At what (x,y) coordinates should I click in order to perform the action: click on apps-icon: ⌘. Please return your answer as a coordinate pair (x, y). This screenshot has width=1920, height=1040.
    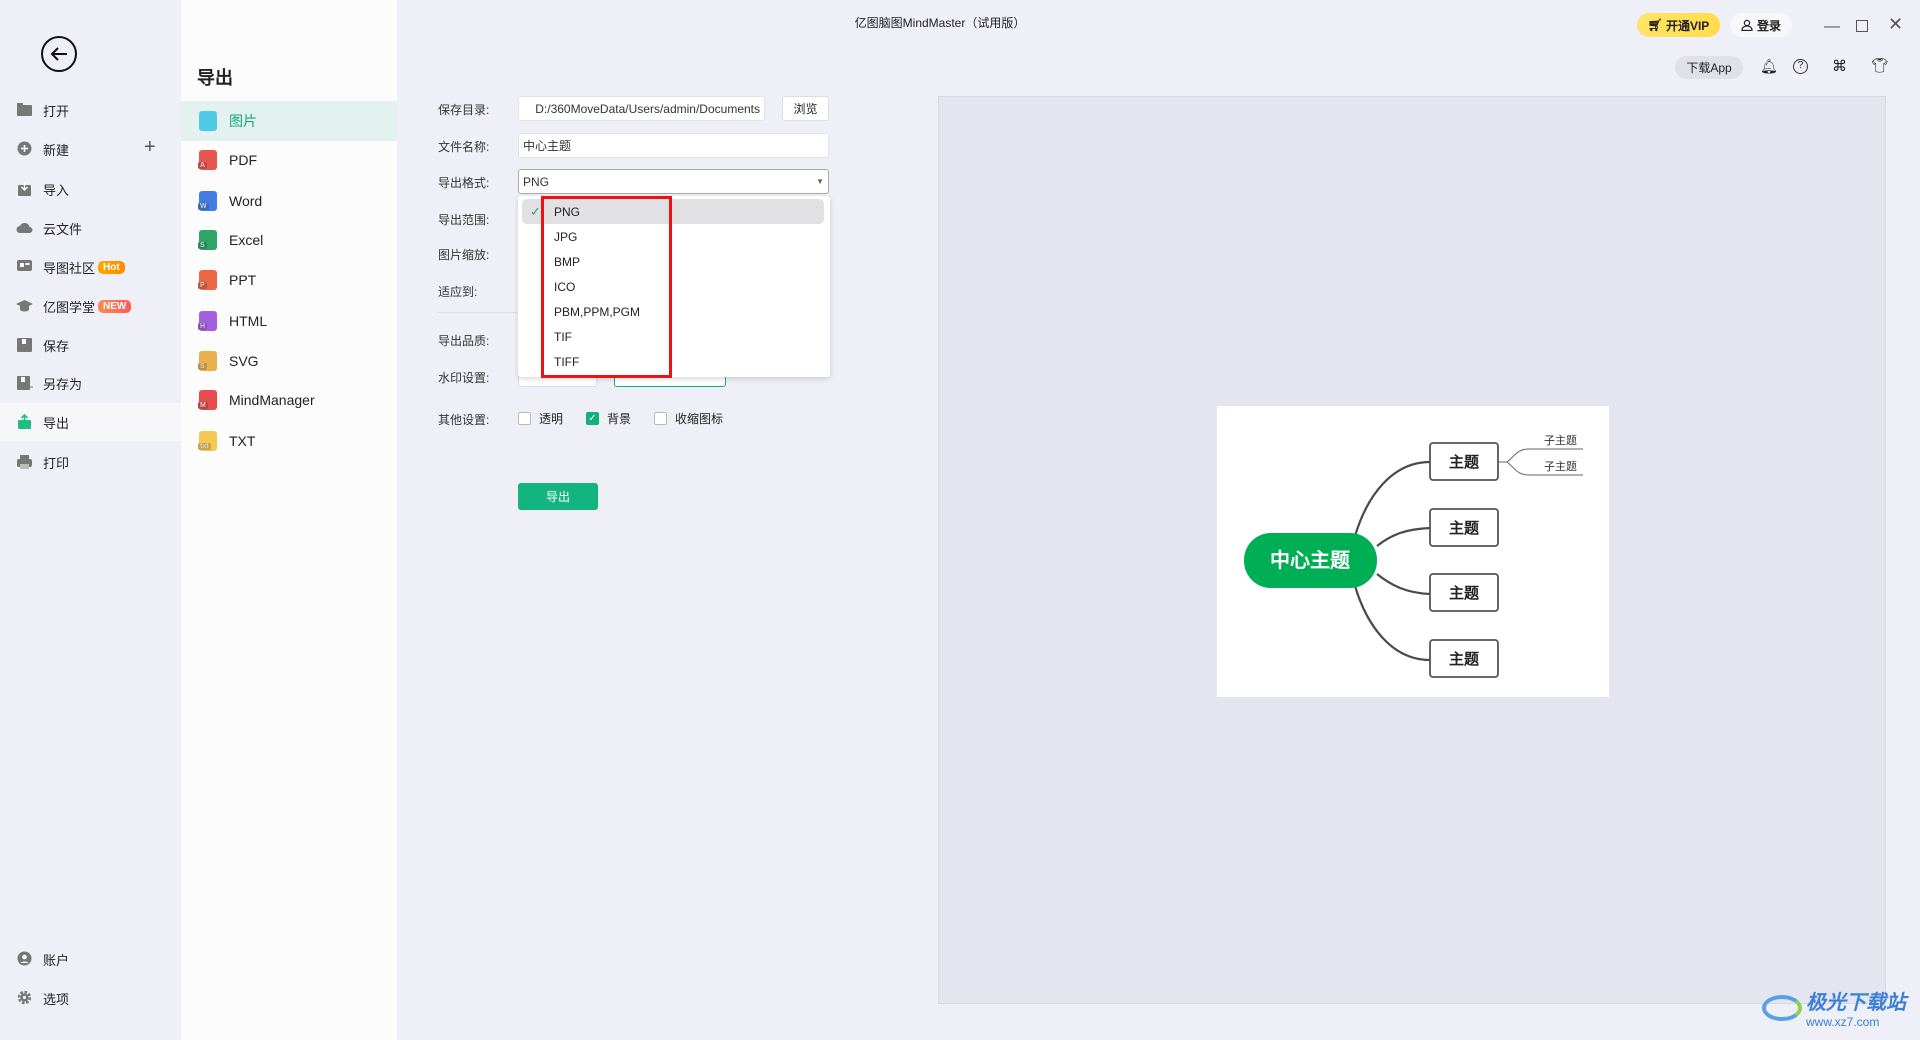
    Looking at the image, I should click on (1839, 66).